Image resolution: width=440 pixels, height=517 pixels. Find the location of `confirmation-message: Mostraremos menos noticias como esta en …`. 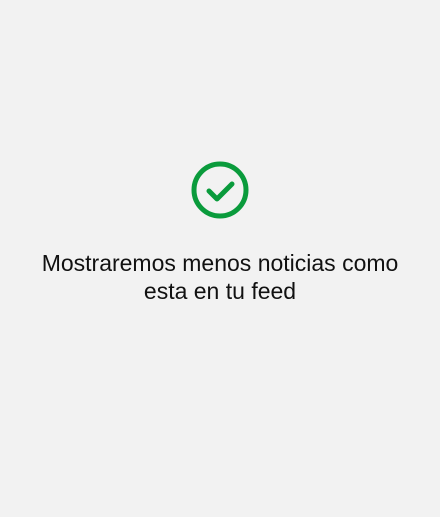

confirmation-message: Mostraremos menos noticias como esta en … is located at coordinates (220, 277).